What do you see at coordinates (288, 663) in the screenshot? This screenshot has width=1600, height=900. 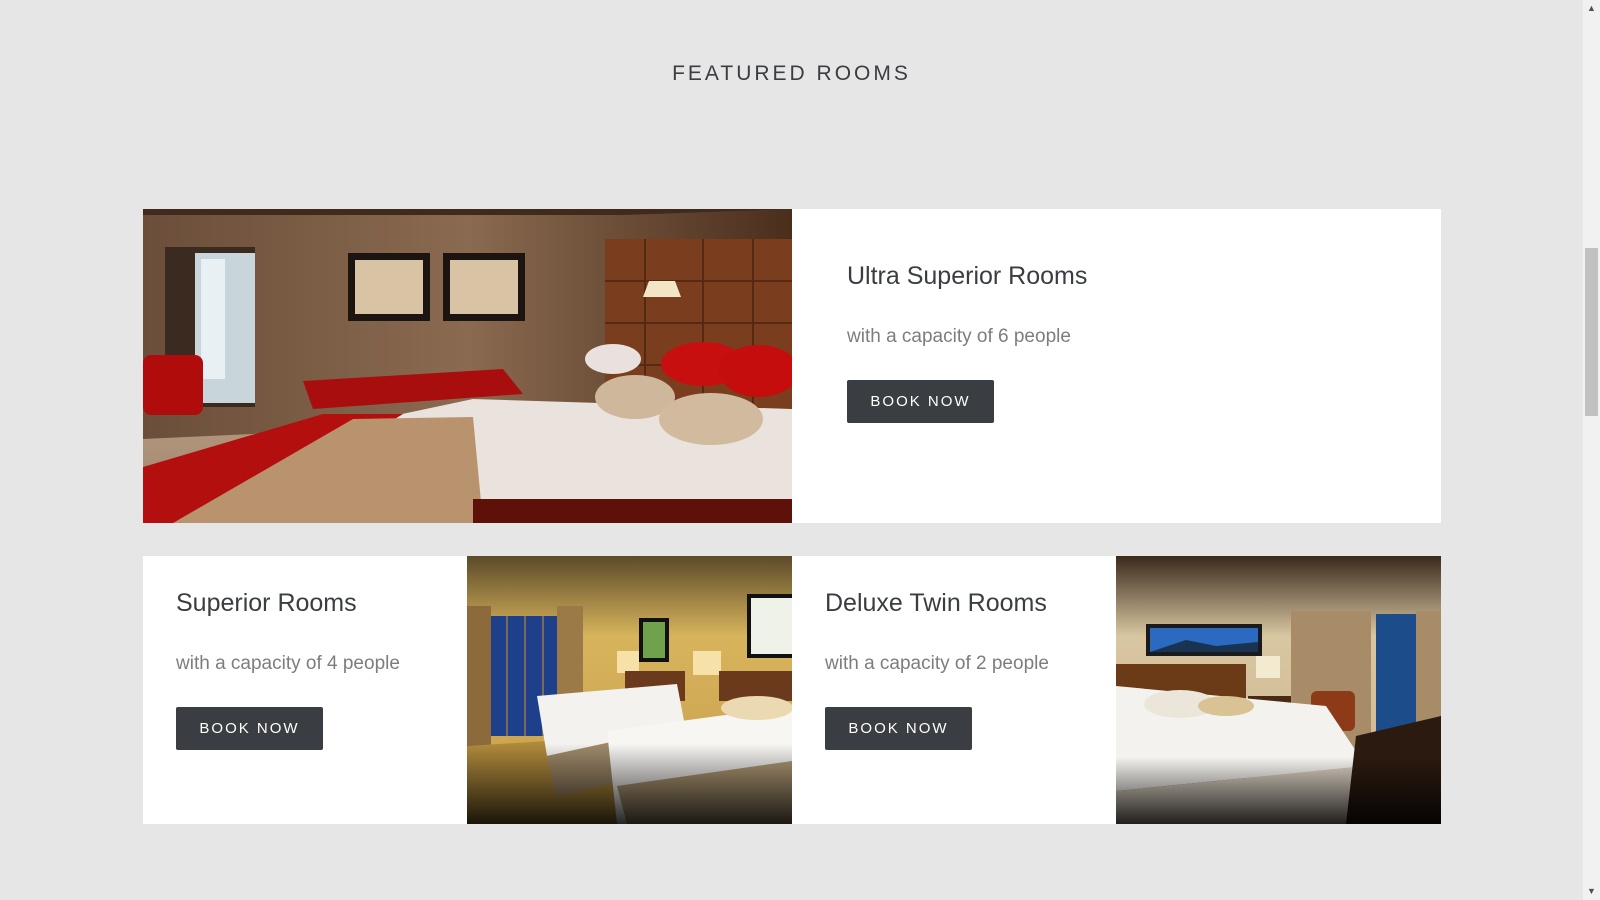 I see `room-capacity: with a capacity of 4 people` at bounding box center [288, 663].